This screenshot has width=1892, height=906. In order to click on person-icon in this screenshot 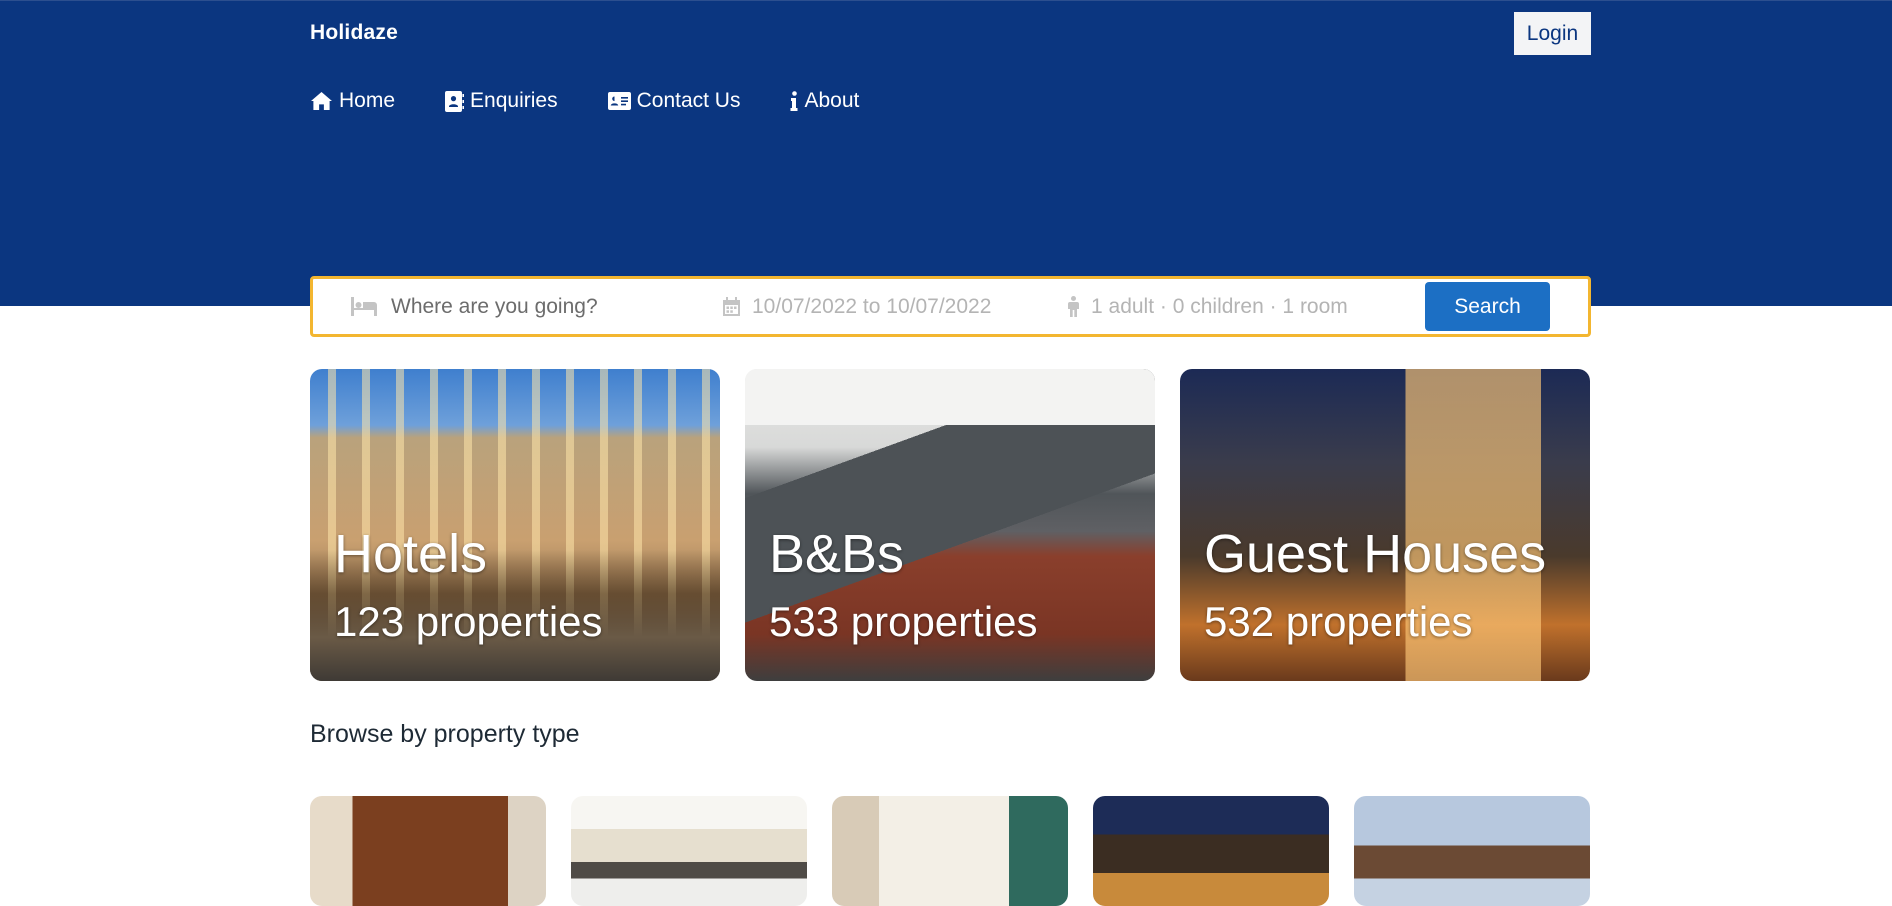, I will do `click(1073, 306)`.